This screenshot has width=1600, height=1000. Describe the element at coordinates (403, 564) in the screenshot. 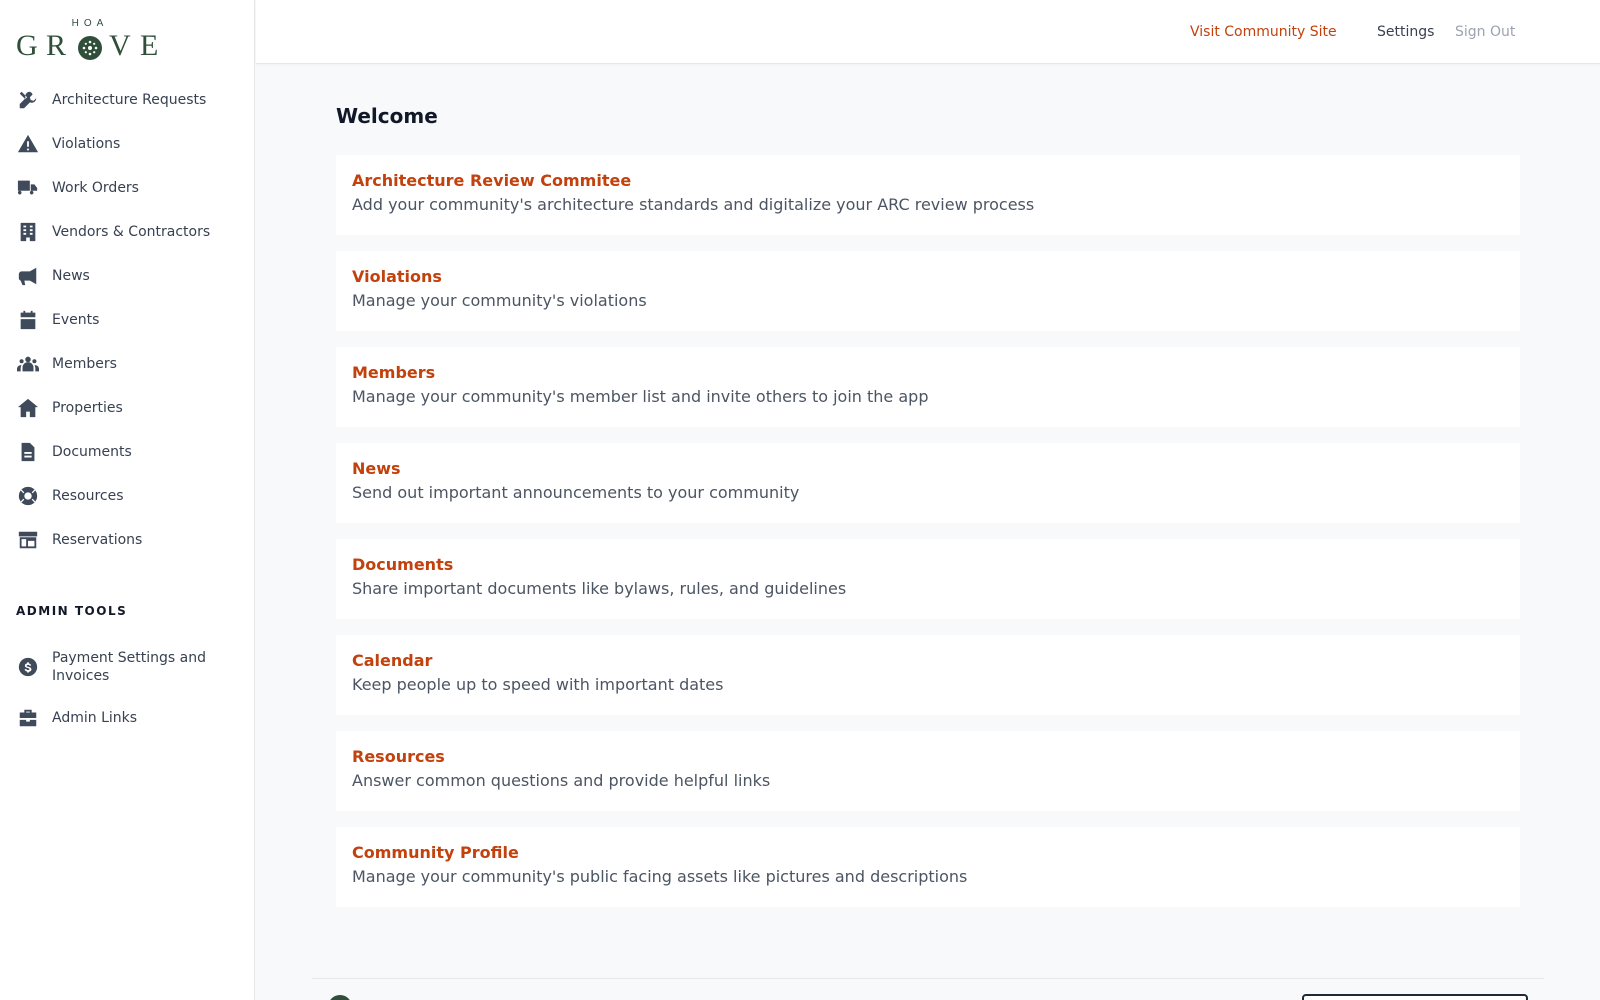

I see `card-title: Documents` at that location.